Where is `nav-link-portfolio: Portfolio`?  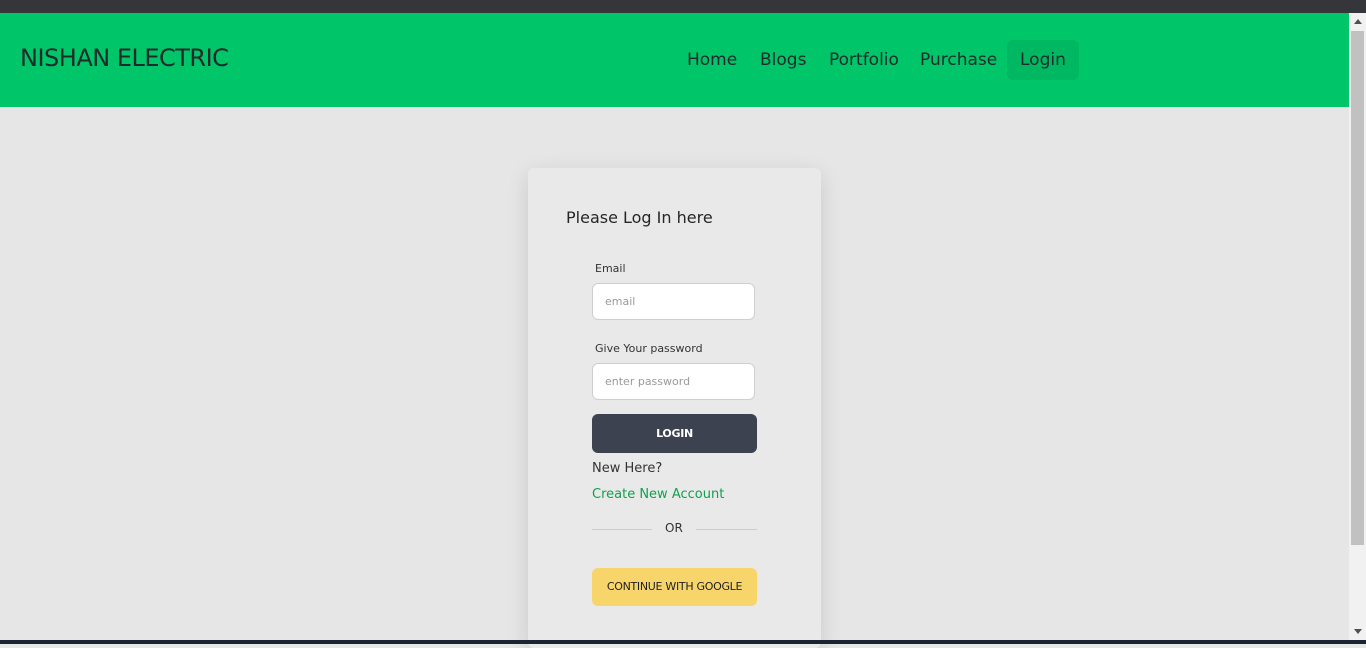 nav-link-portfolio: Portfolio is located at coordinates (864, 60).